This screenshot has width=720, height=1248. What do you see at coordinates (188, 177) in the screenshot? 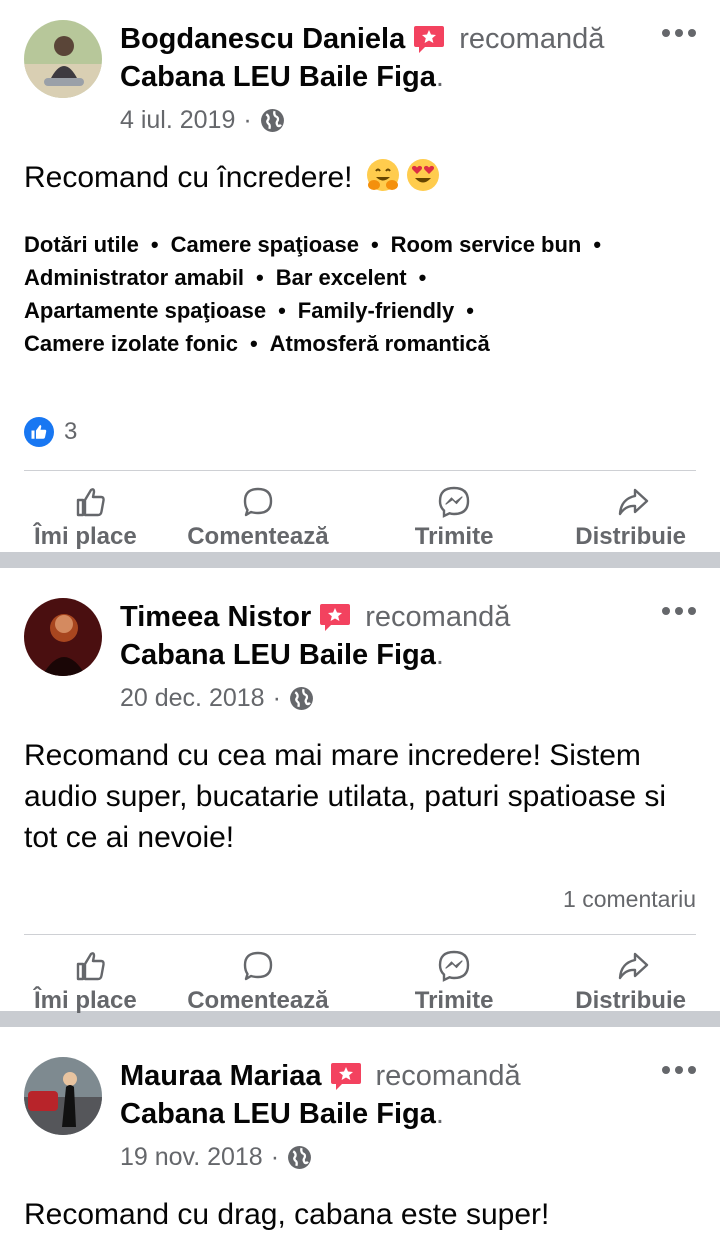
I see `post-text-content: Recomand cu încredere!` at bounding box center [188, 177].